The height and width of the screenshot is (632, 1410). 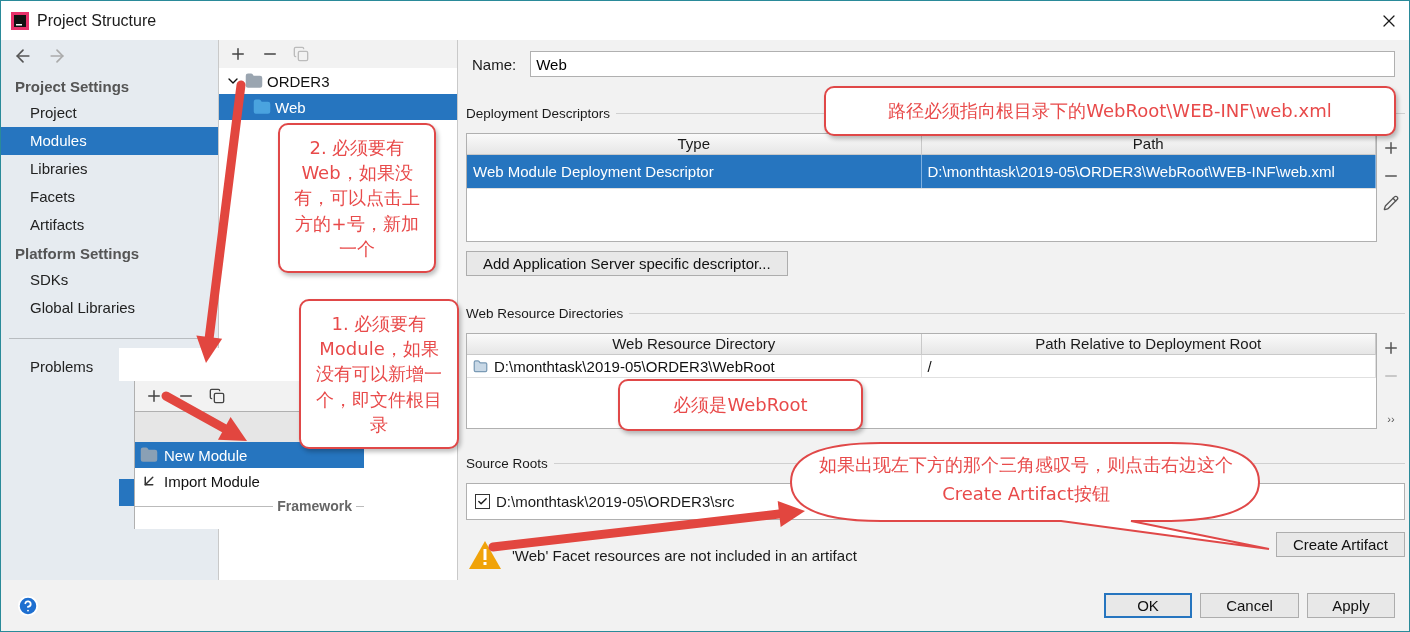 What do you see at coordinates (338, 107) in the screenshot?
I see `tree-item: Web` at bounding box center [338, 107].